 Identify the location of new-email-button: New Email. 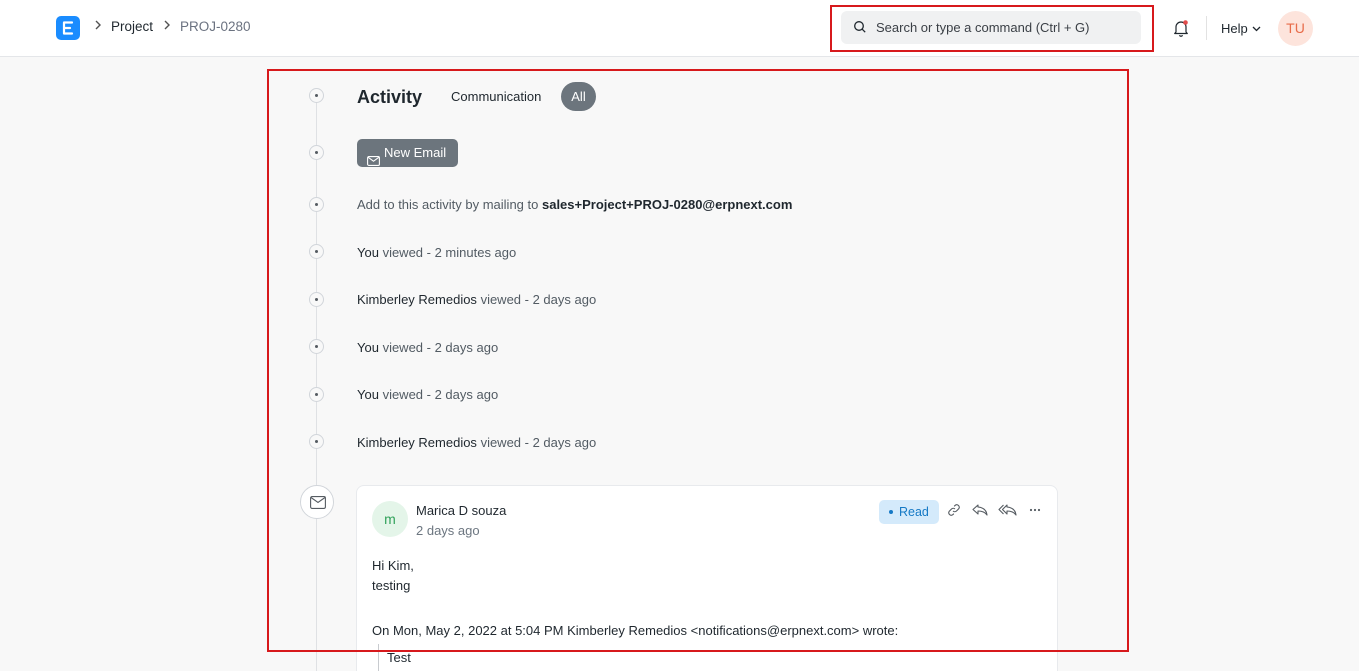
(407, 153).